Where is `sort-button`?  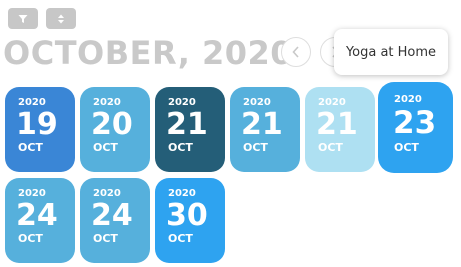
sort-button is located at coordinates (61, 18).